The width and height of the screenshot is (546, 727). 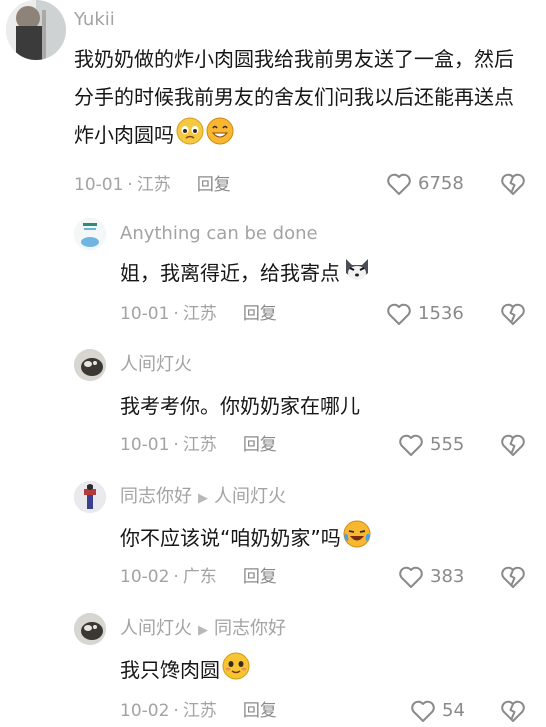 I want to click on husky-dog-icon, so click(x=357, y=275).